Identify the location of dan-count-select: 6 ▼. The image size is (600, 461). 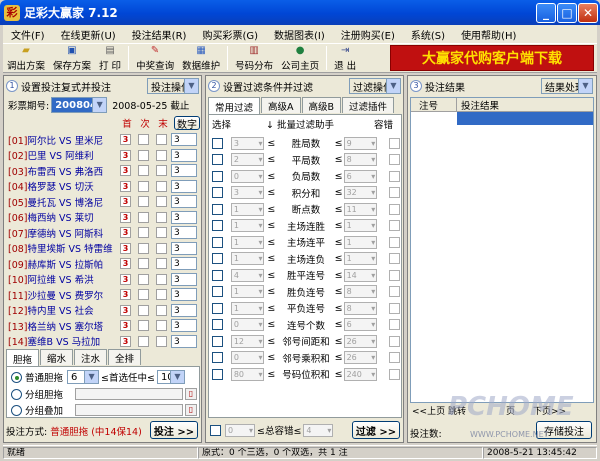
(83, 377).